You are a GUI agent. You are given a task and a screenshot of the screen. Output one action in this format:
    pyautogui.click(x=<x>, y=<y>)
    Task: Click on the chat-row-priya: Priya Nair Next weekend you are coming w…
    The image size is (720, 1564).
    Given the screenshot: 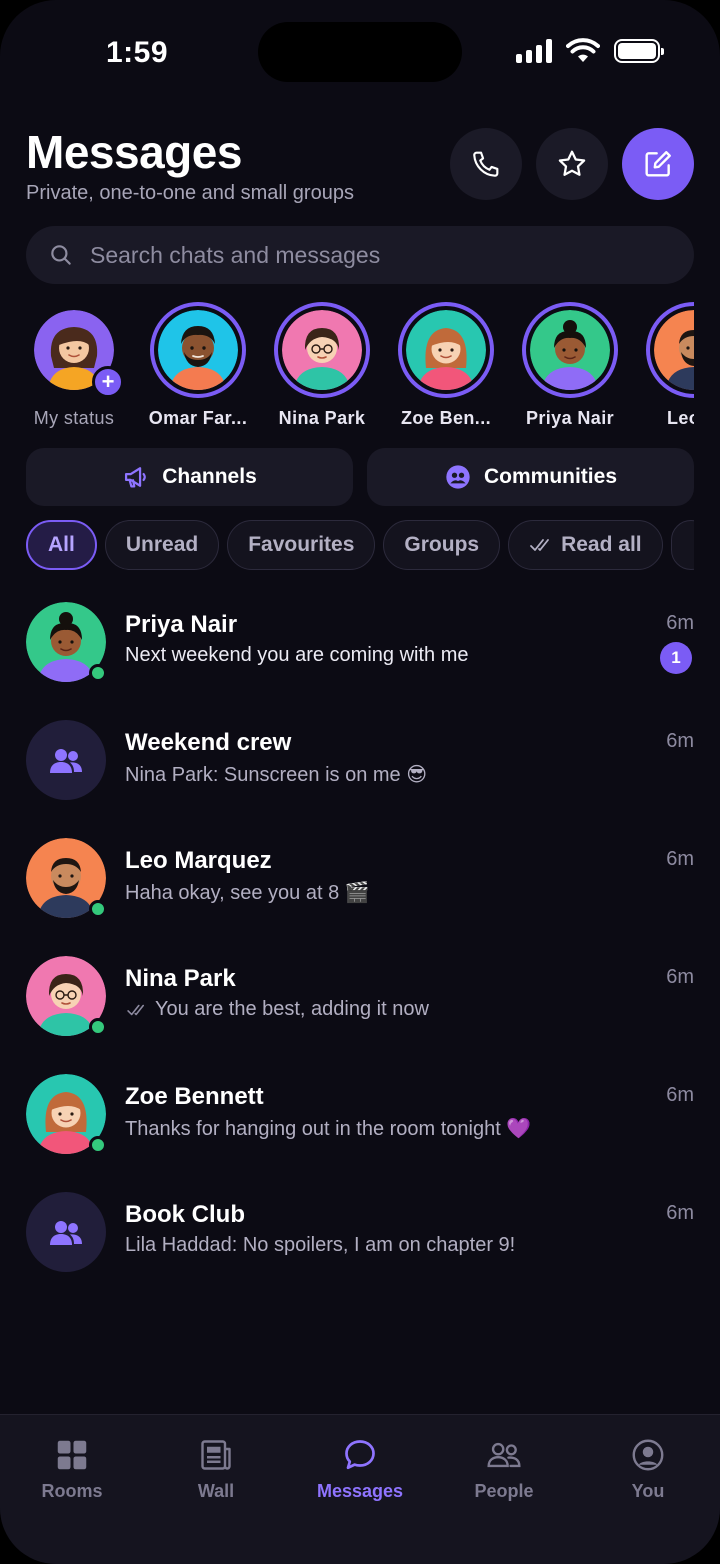 What is the action you would take?
    pyautogui.click(x=360, y=659)
    